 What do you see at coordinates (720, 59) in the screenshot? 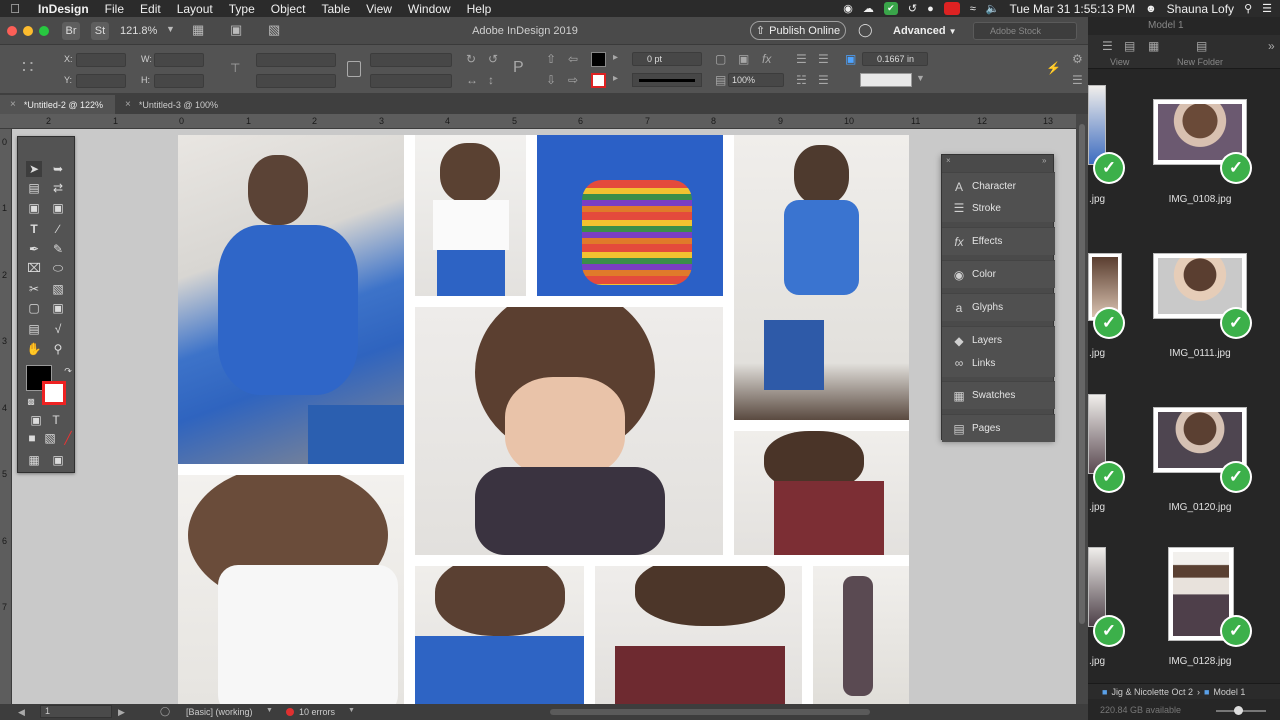
I see `frame-fitting-icon: ▢` at bounding box center [720, 59].